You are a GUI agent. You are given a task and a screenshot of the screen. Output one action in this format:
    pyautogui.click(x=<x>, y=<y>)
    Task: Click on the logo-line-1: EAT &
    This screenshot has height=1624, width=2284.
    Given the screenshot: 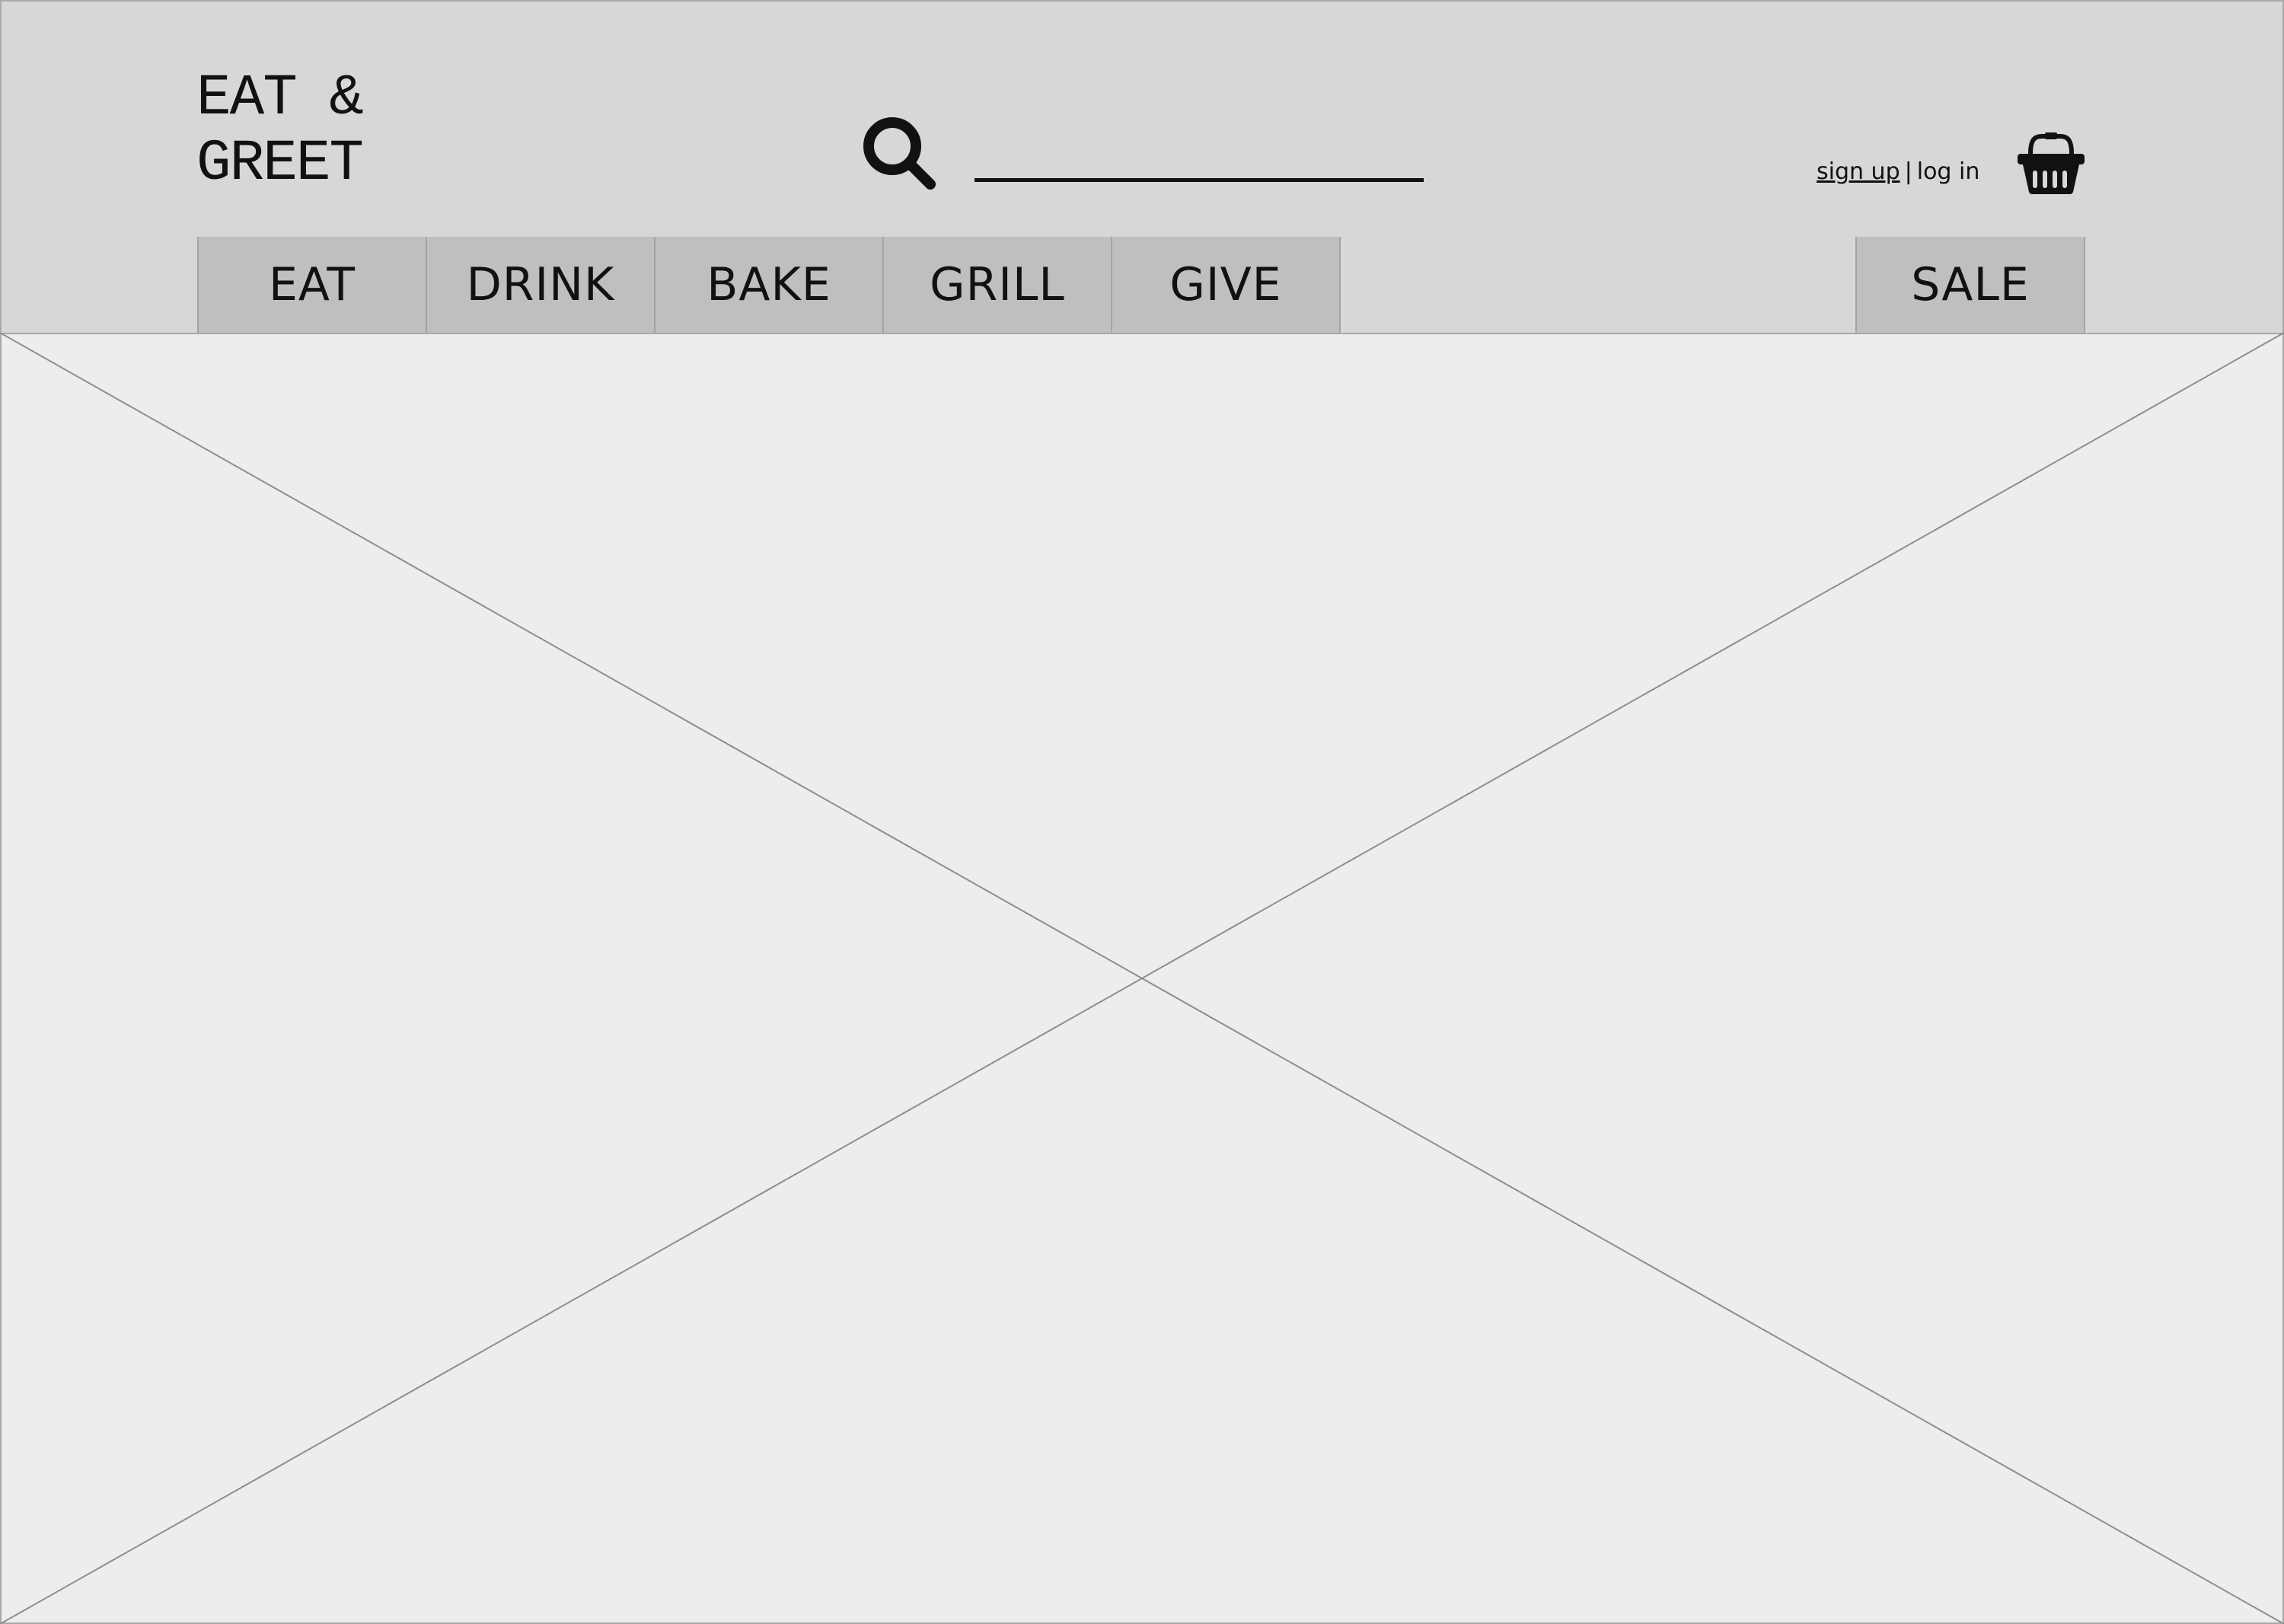 What is the action you would take?
    pyautogui.click(x=280, y=98)
    